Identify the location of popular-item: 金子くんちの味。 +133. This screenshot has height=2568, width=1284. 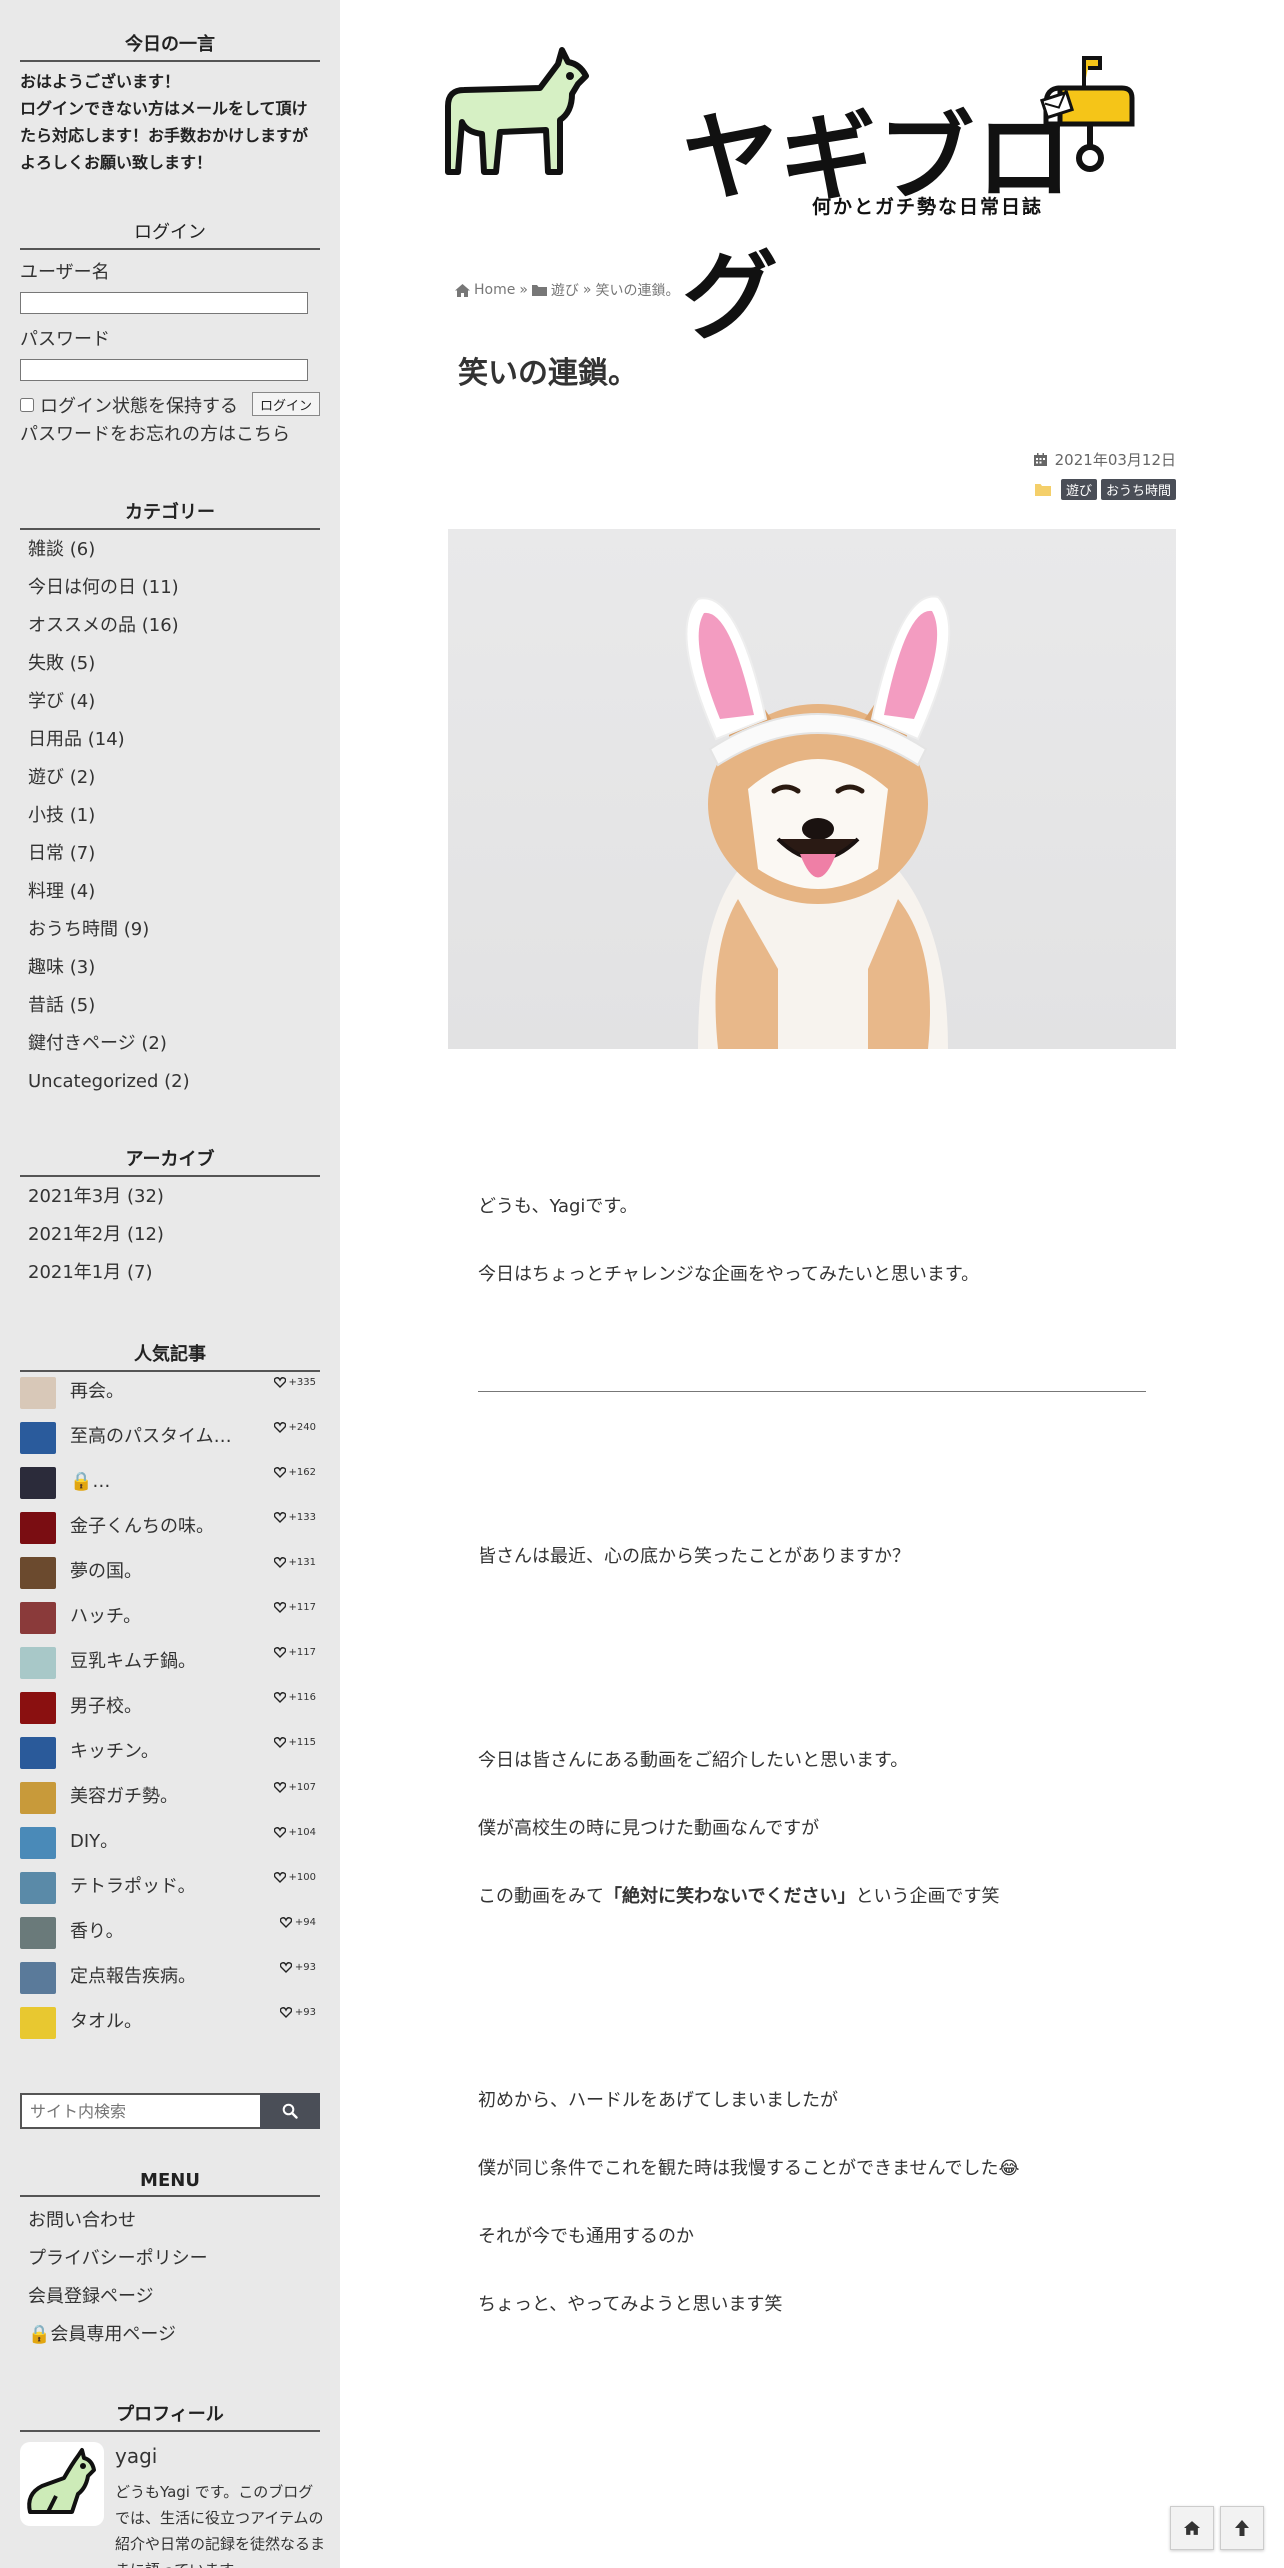
(170, 1534).